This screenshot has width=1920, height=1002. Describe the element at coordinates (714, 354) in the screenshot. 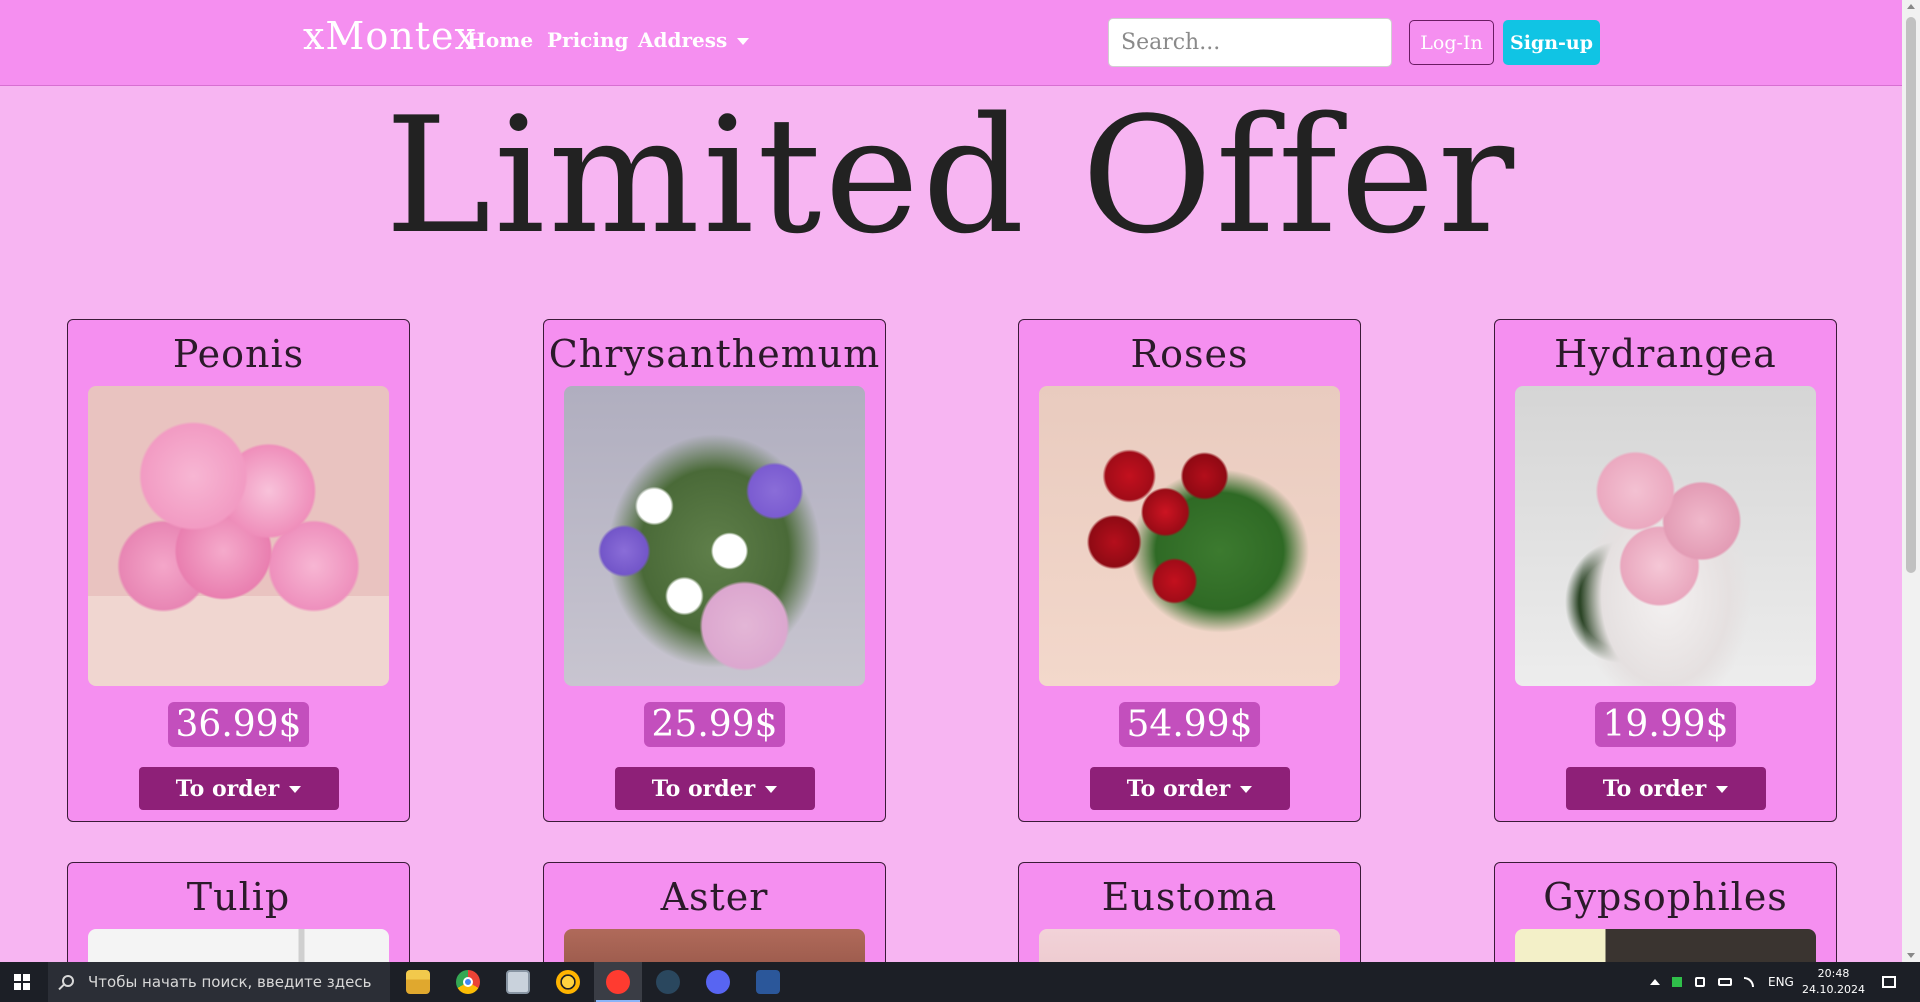

I see `product-name: Chrysanthemum` at that location.